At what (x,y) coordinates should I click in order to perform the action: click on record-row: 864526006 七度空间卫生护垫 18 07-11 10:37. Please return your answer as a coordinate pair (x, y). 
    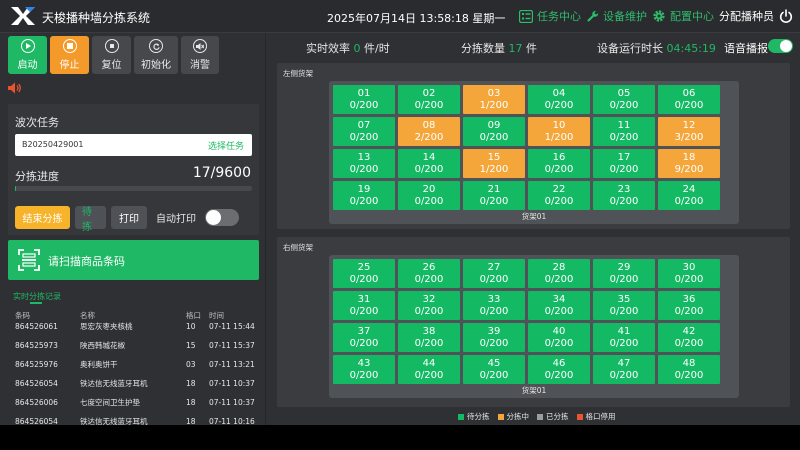
    Looking at the image, I should click on (137, 402).